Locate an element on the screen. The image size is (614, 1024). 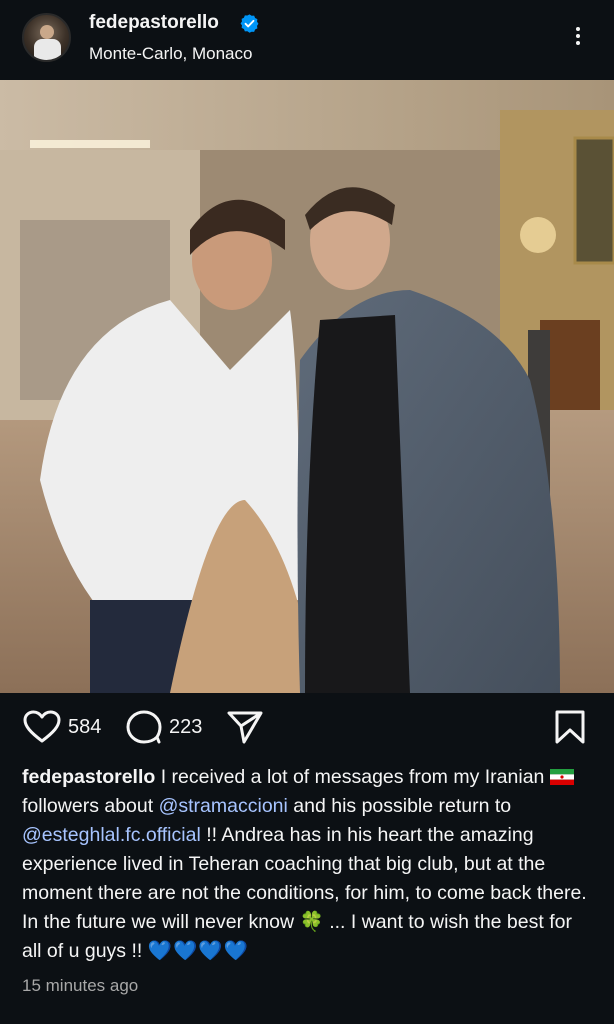
like-count: 584 is located at coordinates (85, 726).